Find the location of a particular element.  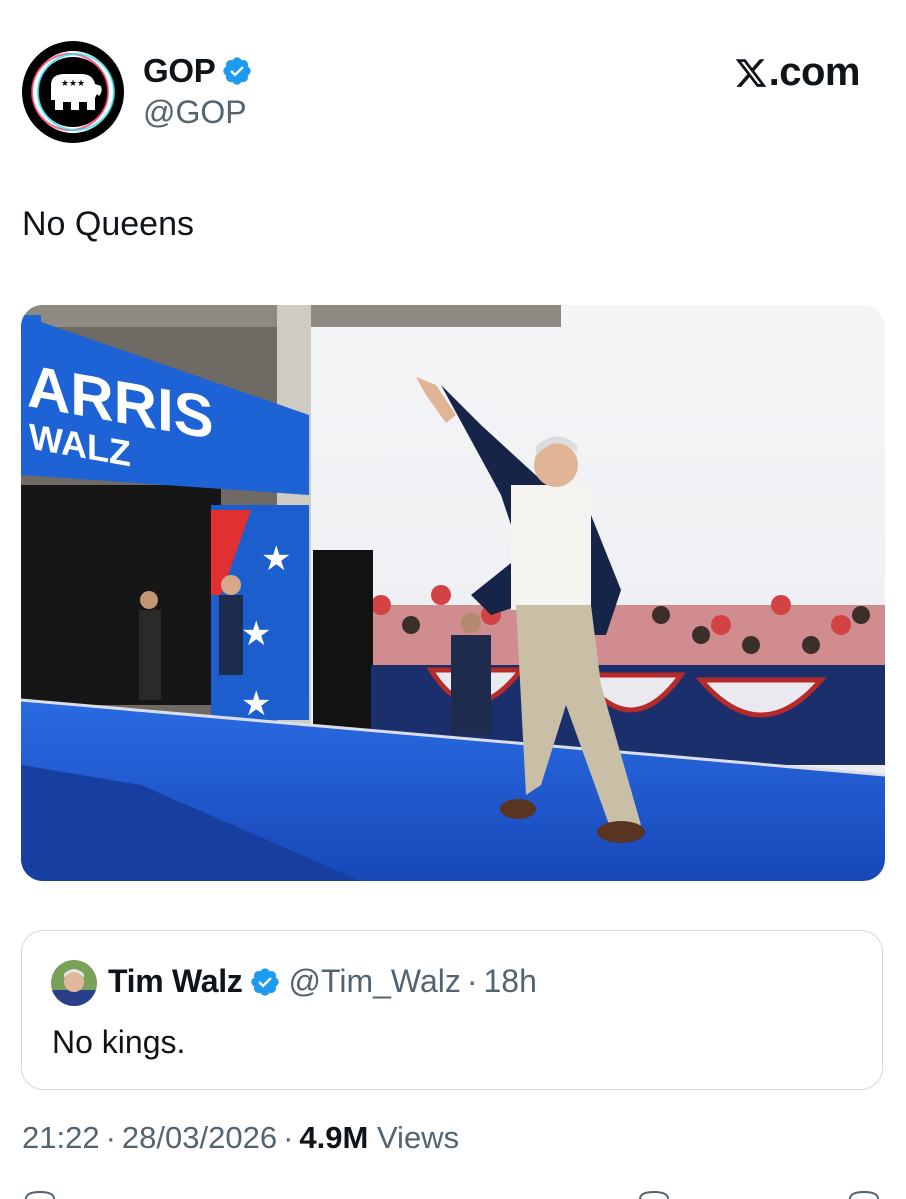

views-label: Views is located at coordinates (418, 1137).